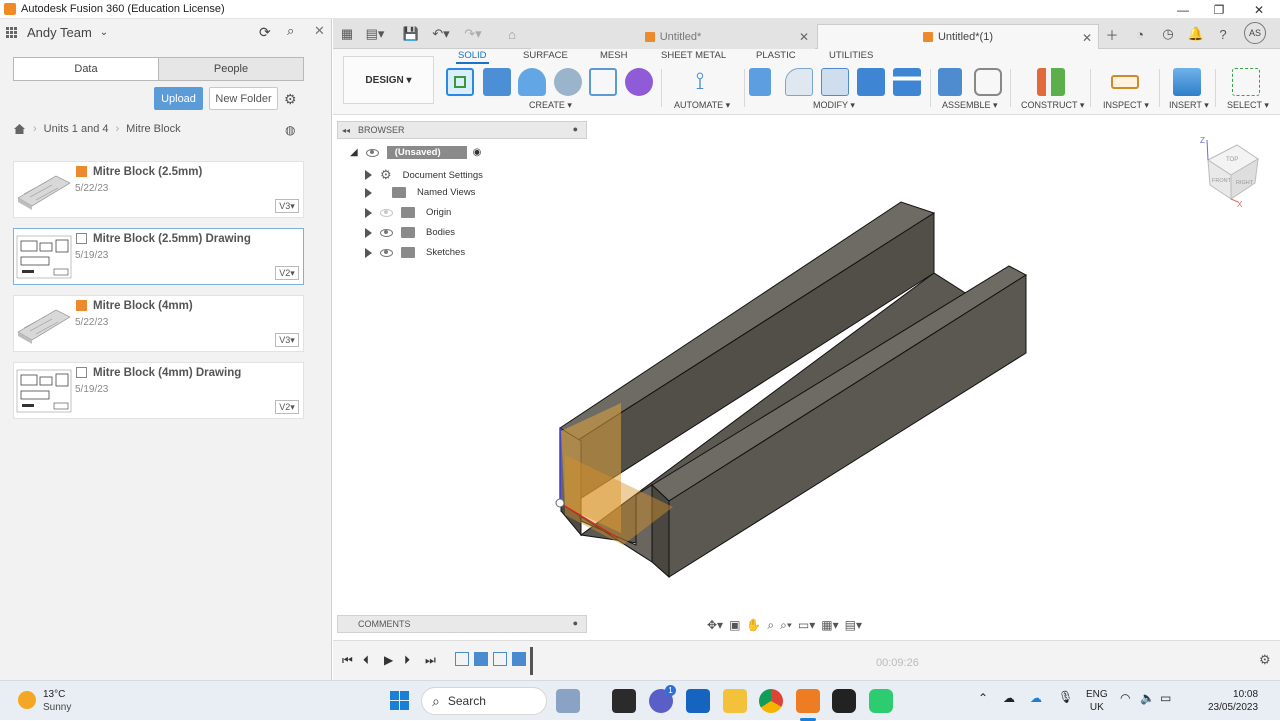  What do you see at coordinates (388, 80) in the screenshot?
I see `workspace-switcher: DESIGN ▾` at bounding box center [388, 80].